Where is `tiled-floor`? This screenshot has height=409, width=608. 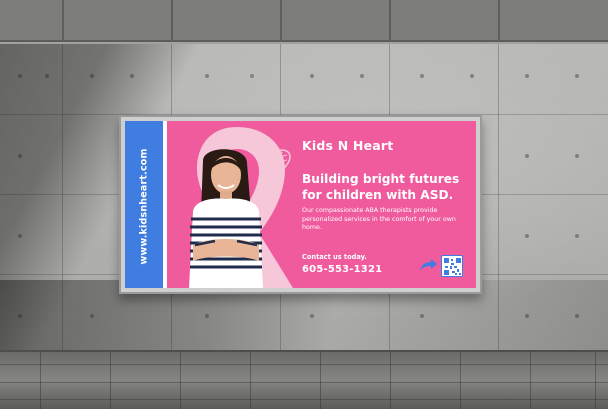
tiled-floor is located at coordinates (304, 379).